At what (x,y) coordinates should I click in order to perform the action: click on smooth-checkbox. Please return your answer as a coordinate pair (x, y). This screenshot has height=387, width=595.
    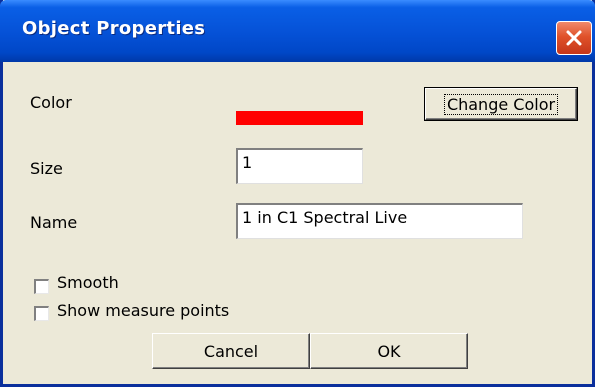
    Looking at the image, I should click on (41, 286).